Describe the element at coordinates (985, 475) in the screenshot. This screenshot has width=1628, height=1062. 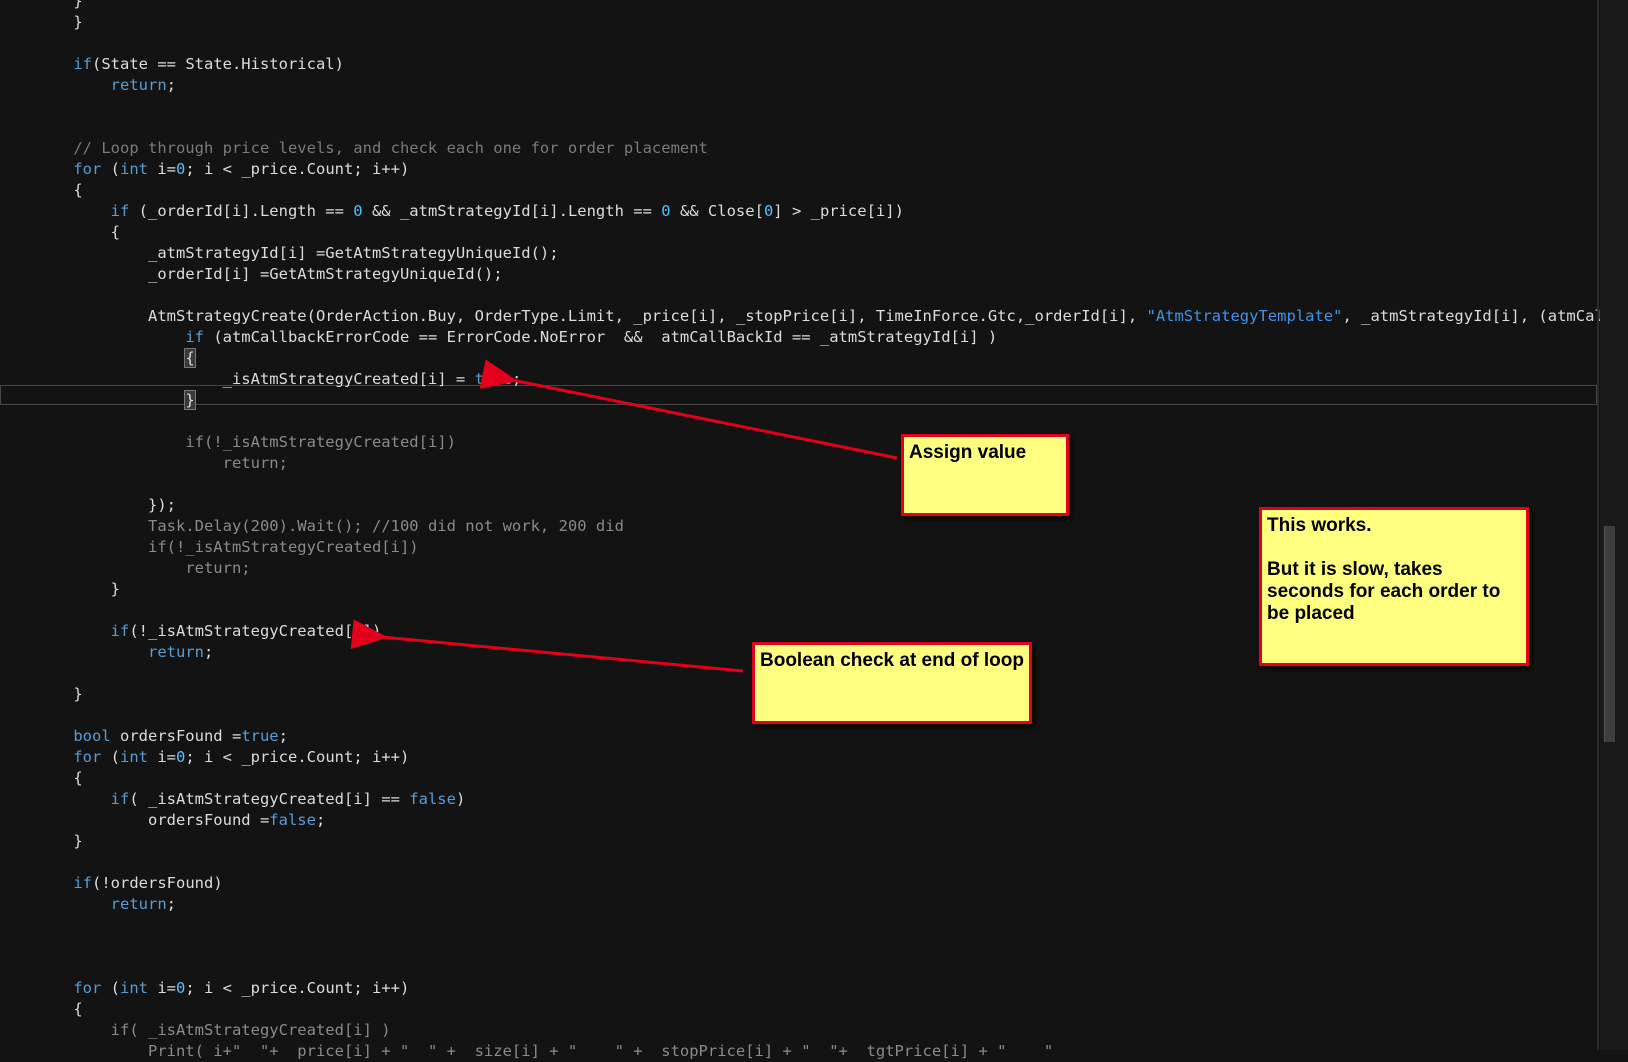
I see `assign-value-note: Assign value` at that location.